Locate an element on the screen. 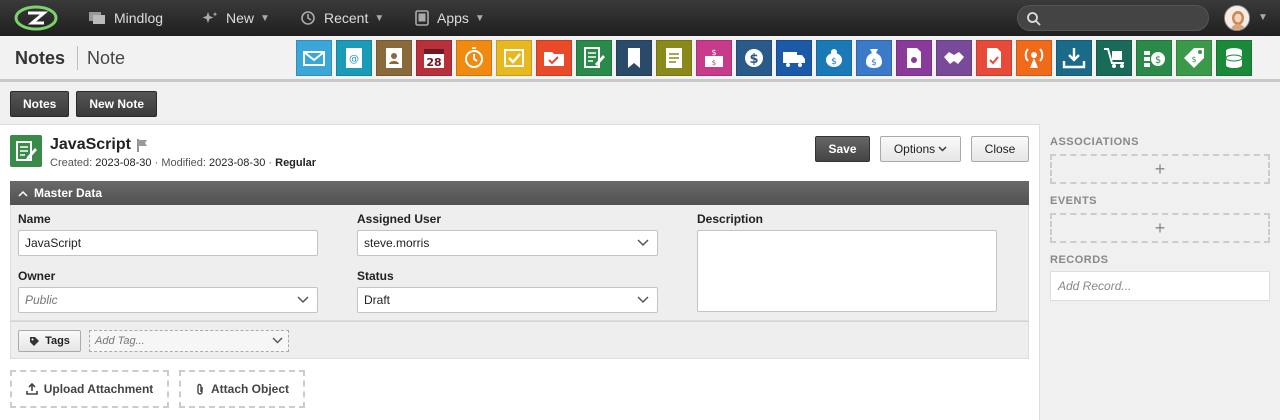  database-module-icon is located at coordinates (1234, 58).